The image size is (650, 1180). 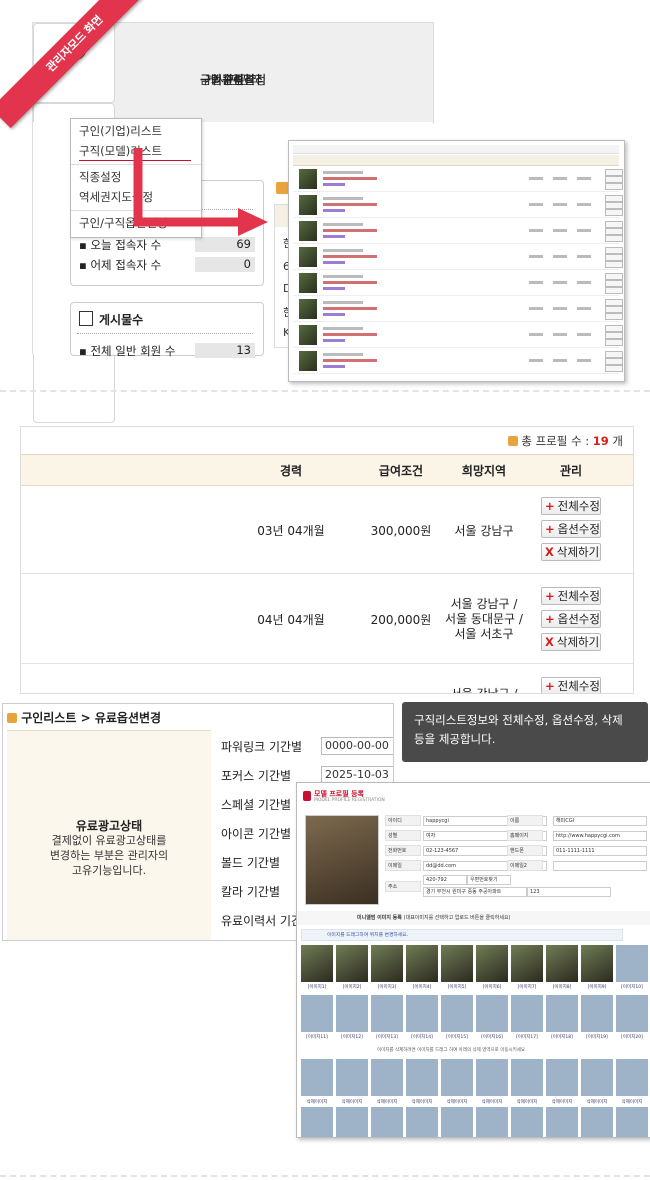 What do you see at coordinates (525, 835) in the screenshot?
I see `form-label: 홈페이지` at bounding box center [525, 835].